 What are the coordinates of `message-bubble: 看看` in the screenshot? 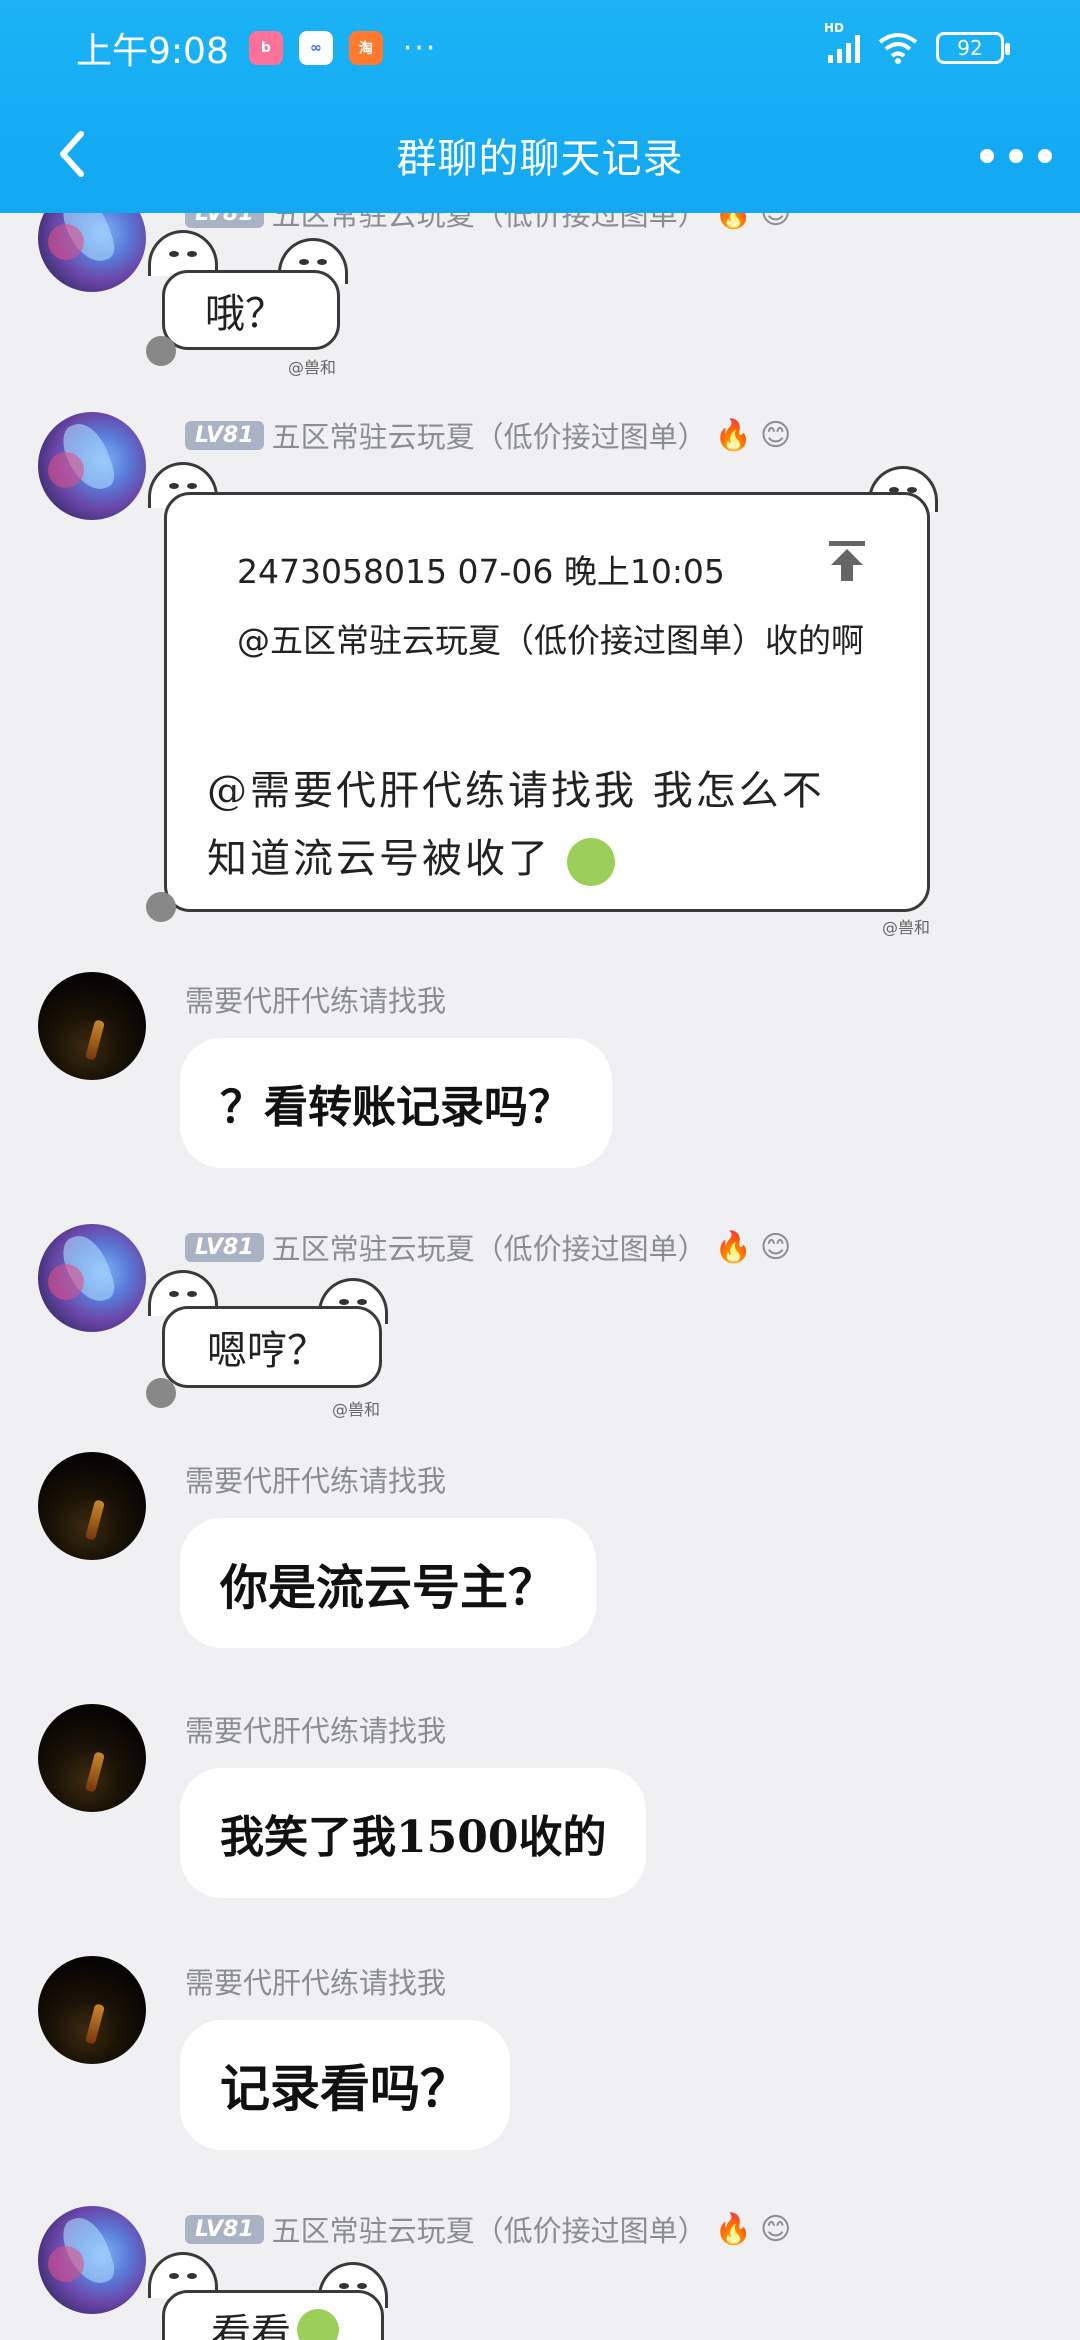 It's located at (273, 2315).